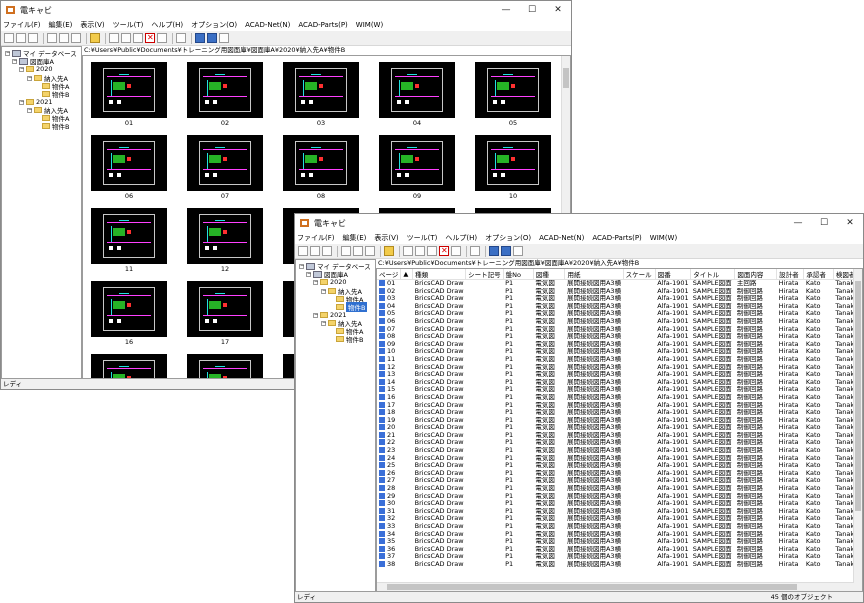 The width and height of the screenshot is (864, 603). Describe the element at coordinates (225, 94) in the screenshot. I see `drawing-thumbnail: 02` at that location.